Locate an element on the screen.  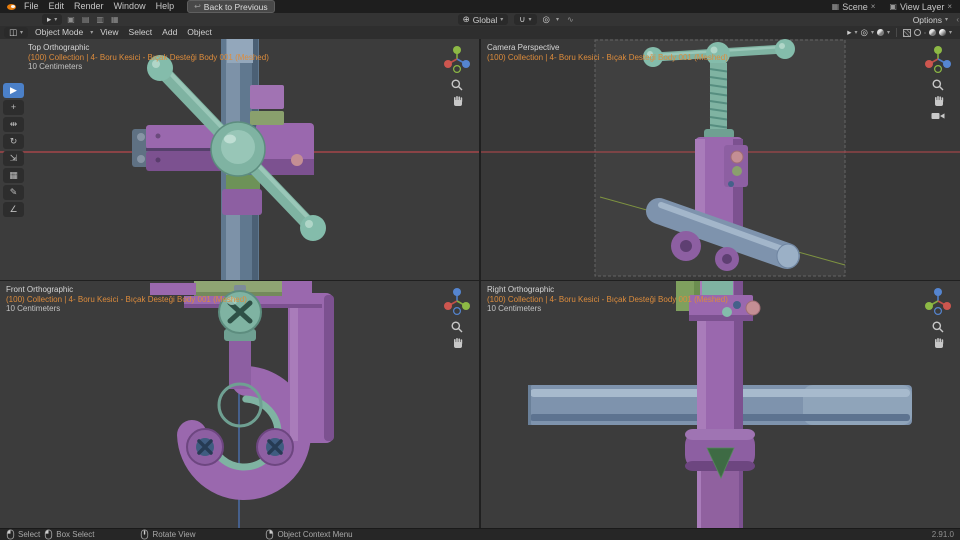
viewport-header-left: ◫ ▾ Object Mode ▾ View Select Add Object is located at coordinates (110, 32).